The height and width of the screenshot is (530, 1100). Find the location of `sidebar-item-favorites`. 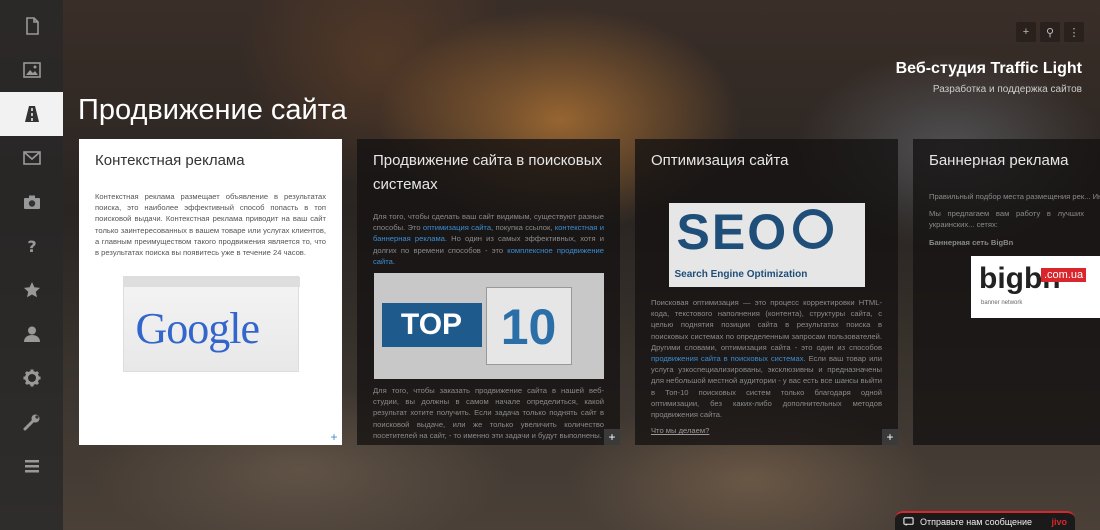

sidebar-item-favorites is located at coordinates (31, 290).